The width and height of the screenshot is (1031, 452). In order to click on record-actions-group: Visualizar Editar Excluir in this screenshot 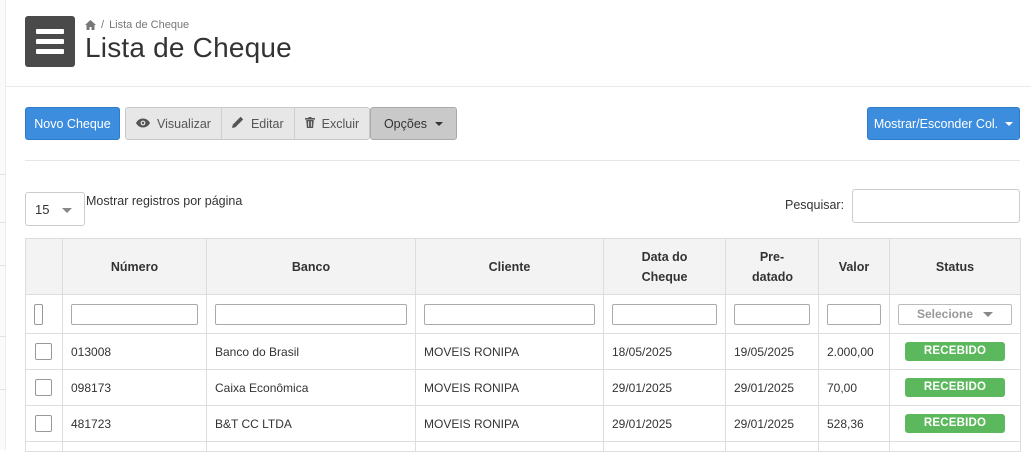, I will do `click(248, 123)`.